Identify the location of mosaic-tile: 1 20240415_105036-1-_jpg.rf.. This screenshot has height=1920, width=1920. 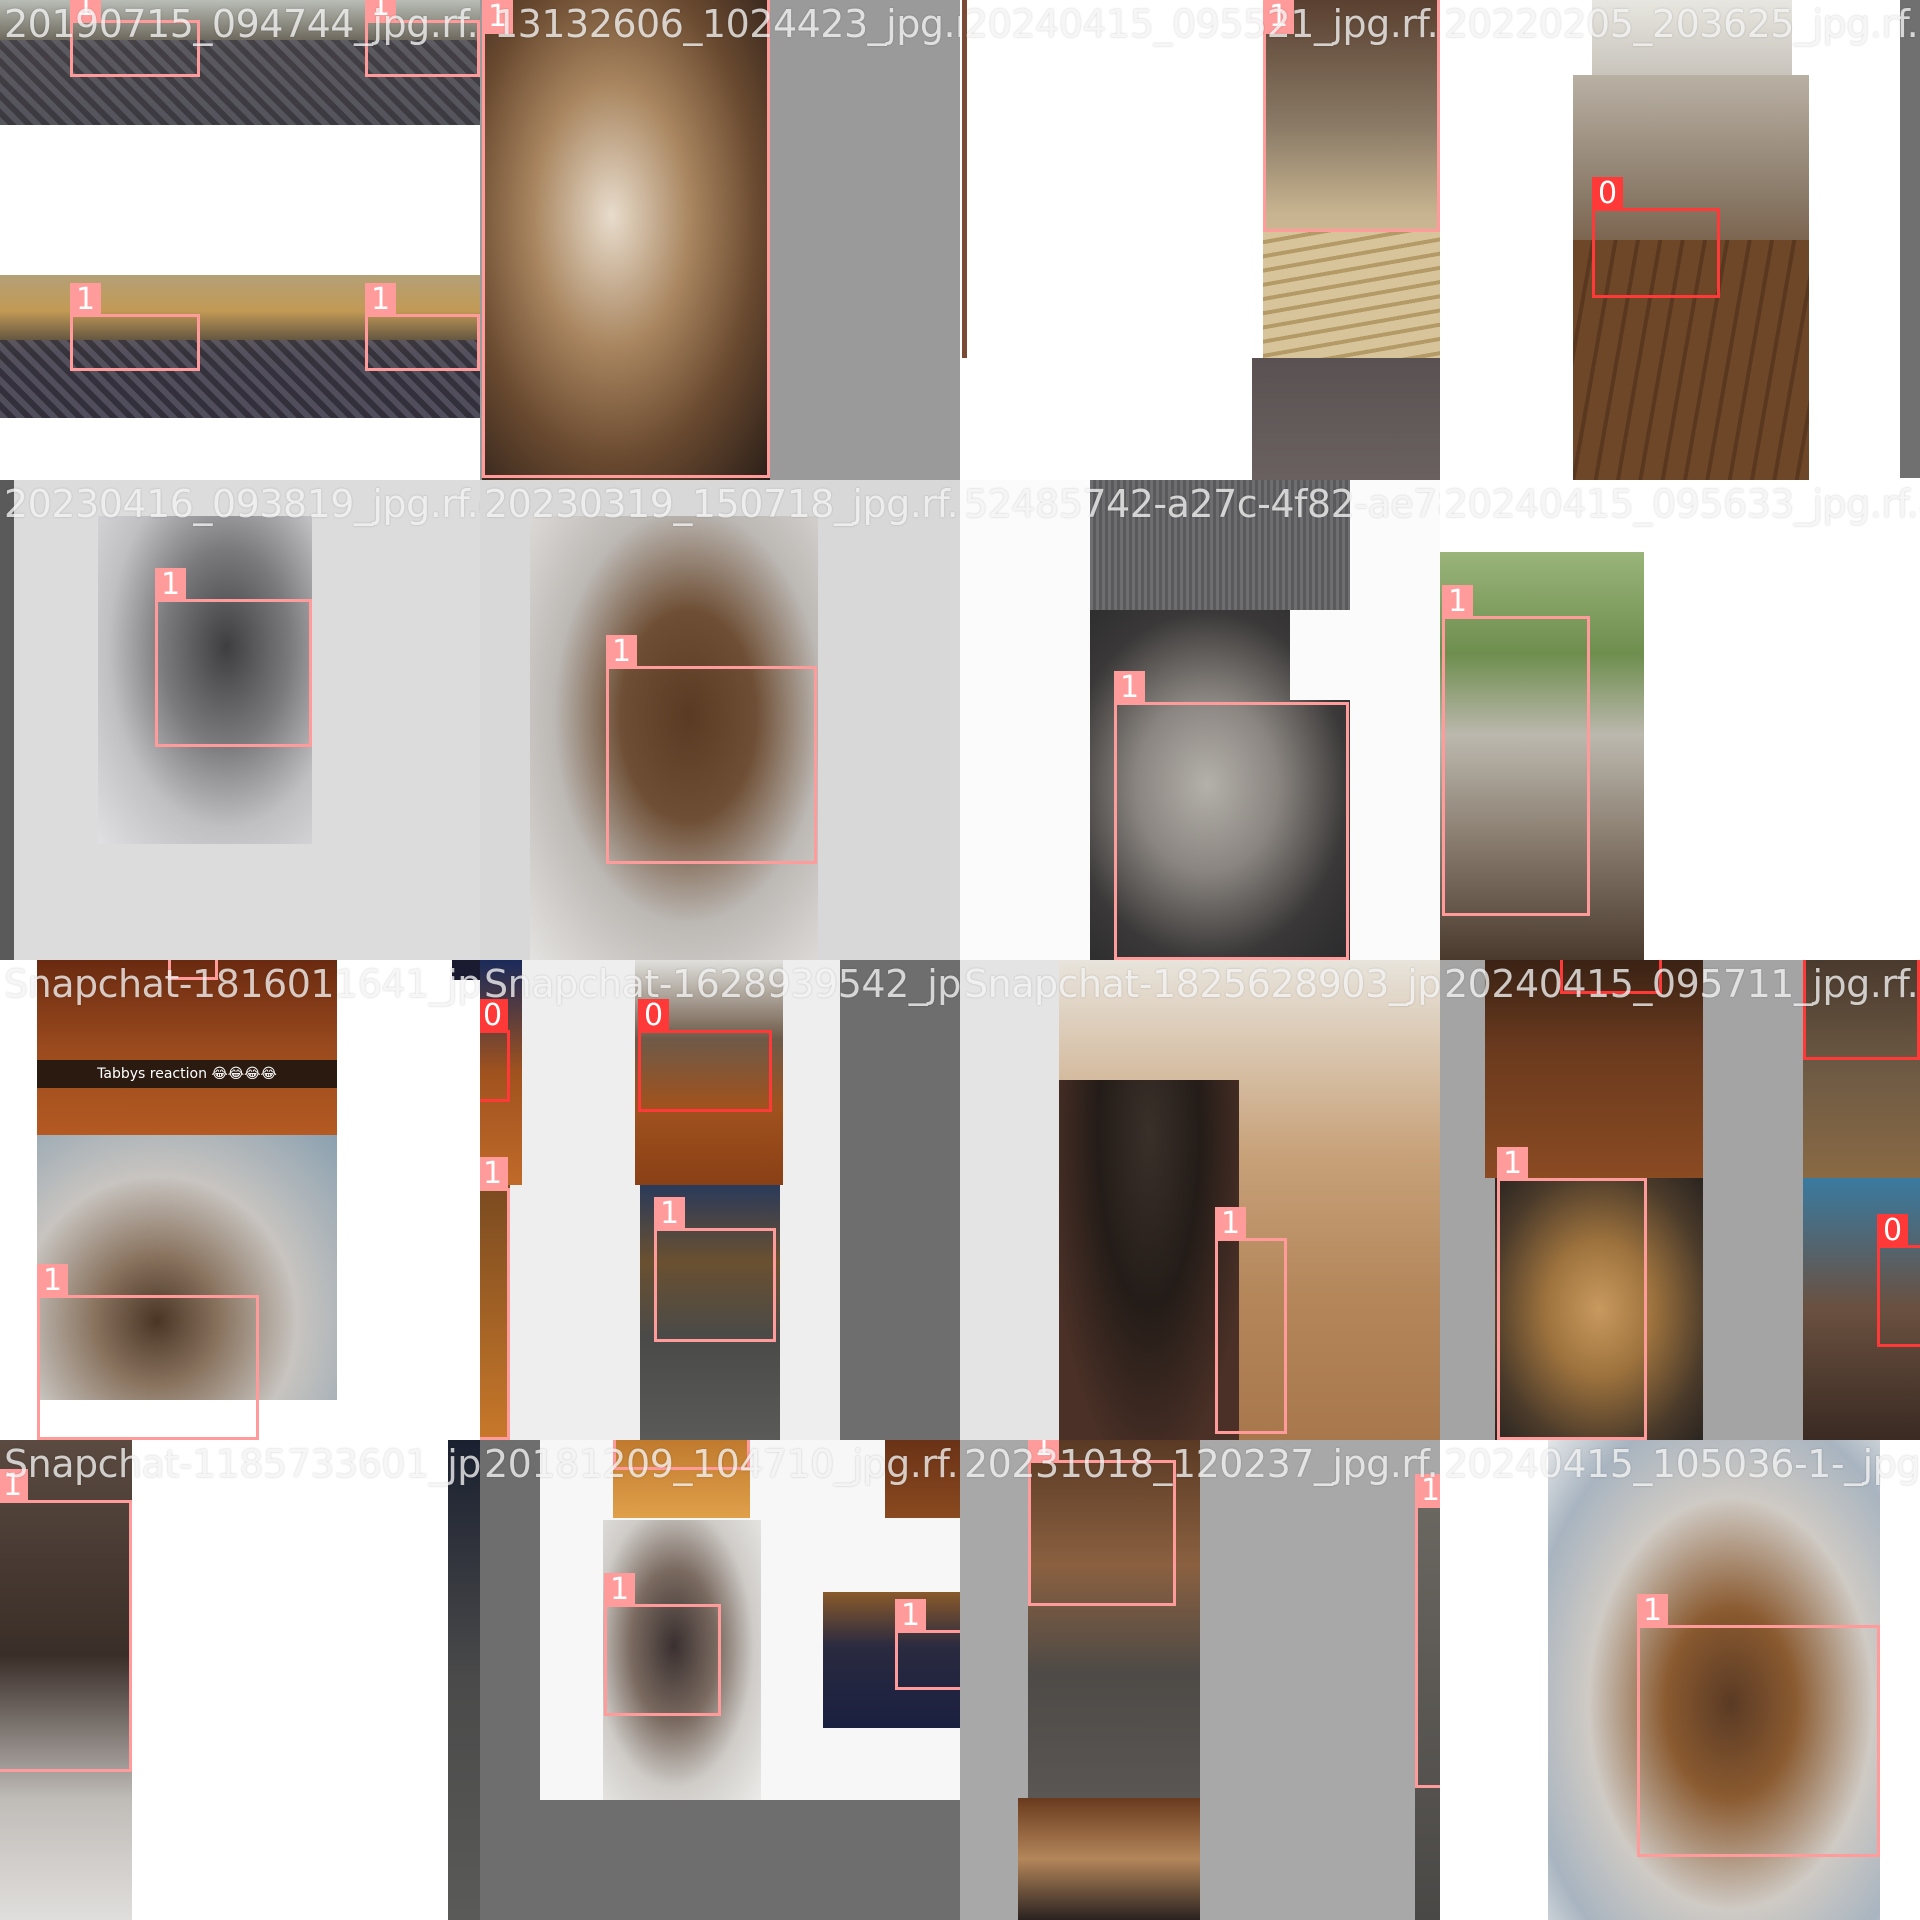
(1680, 1680).